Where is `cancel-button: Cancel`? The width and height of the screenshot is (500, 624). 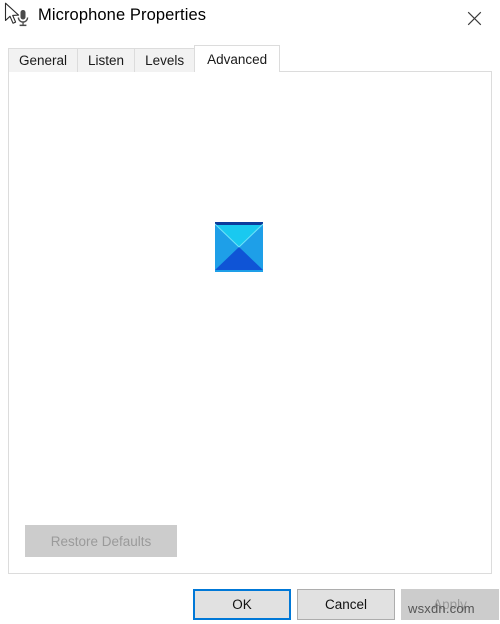
cancel-button: Cancel is located at coordinates (346, 604).